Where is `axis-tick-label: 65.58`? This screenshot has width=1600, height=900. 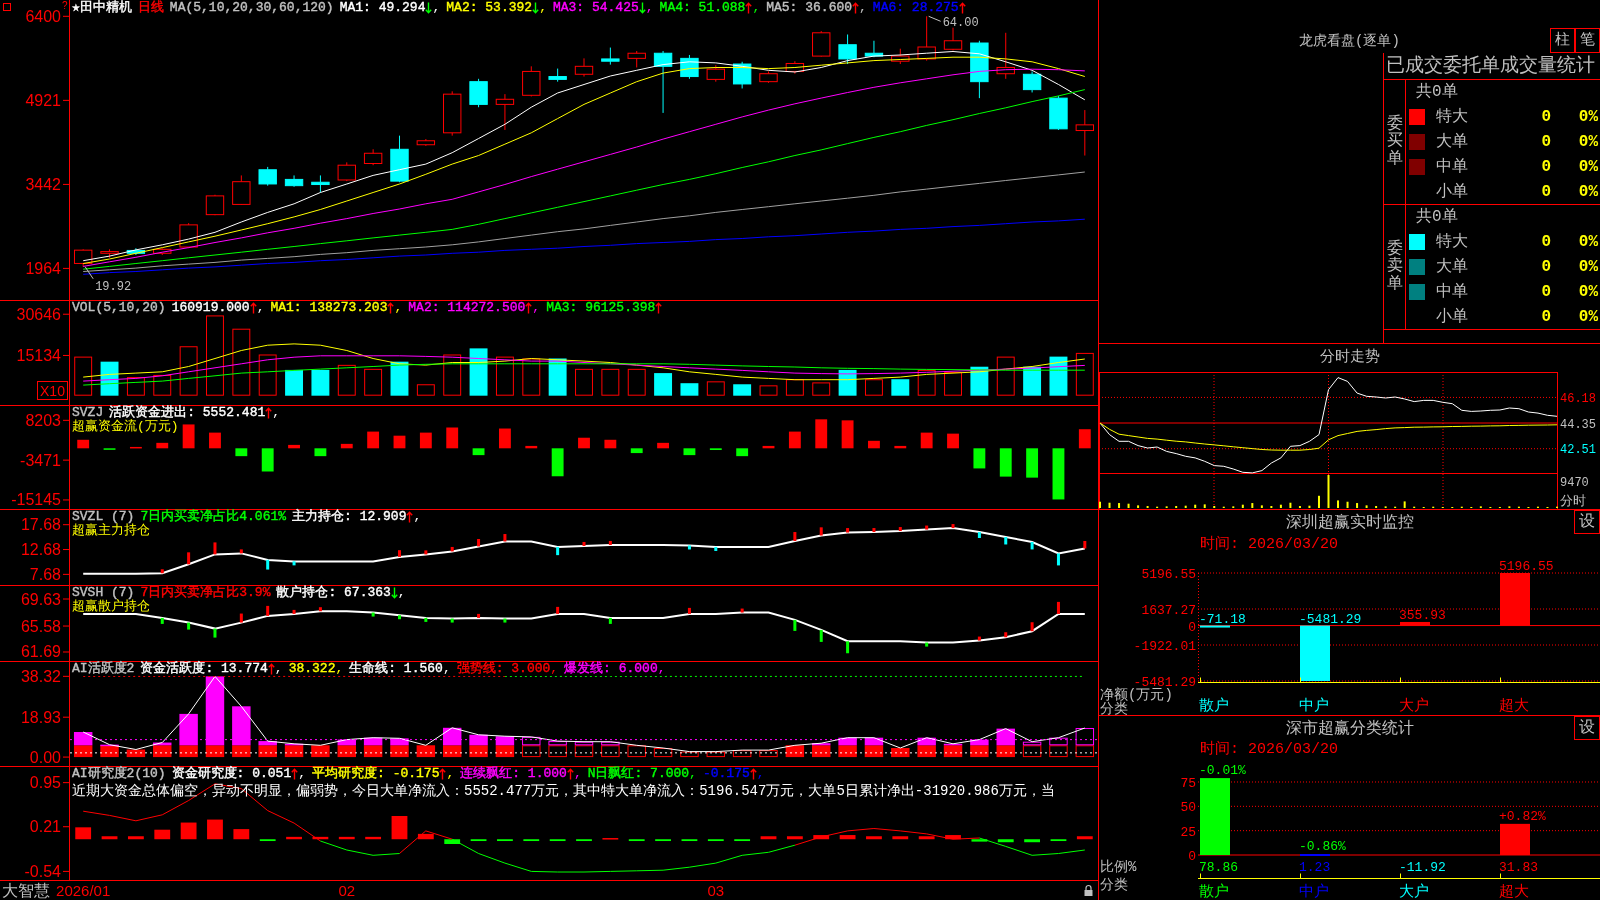
axis-tick-label: 65.58 is located at coordinates (40, 626).